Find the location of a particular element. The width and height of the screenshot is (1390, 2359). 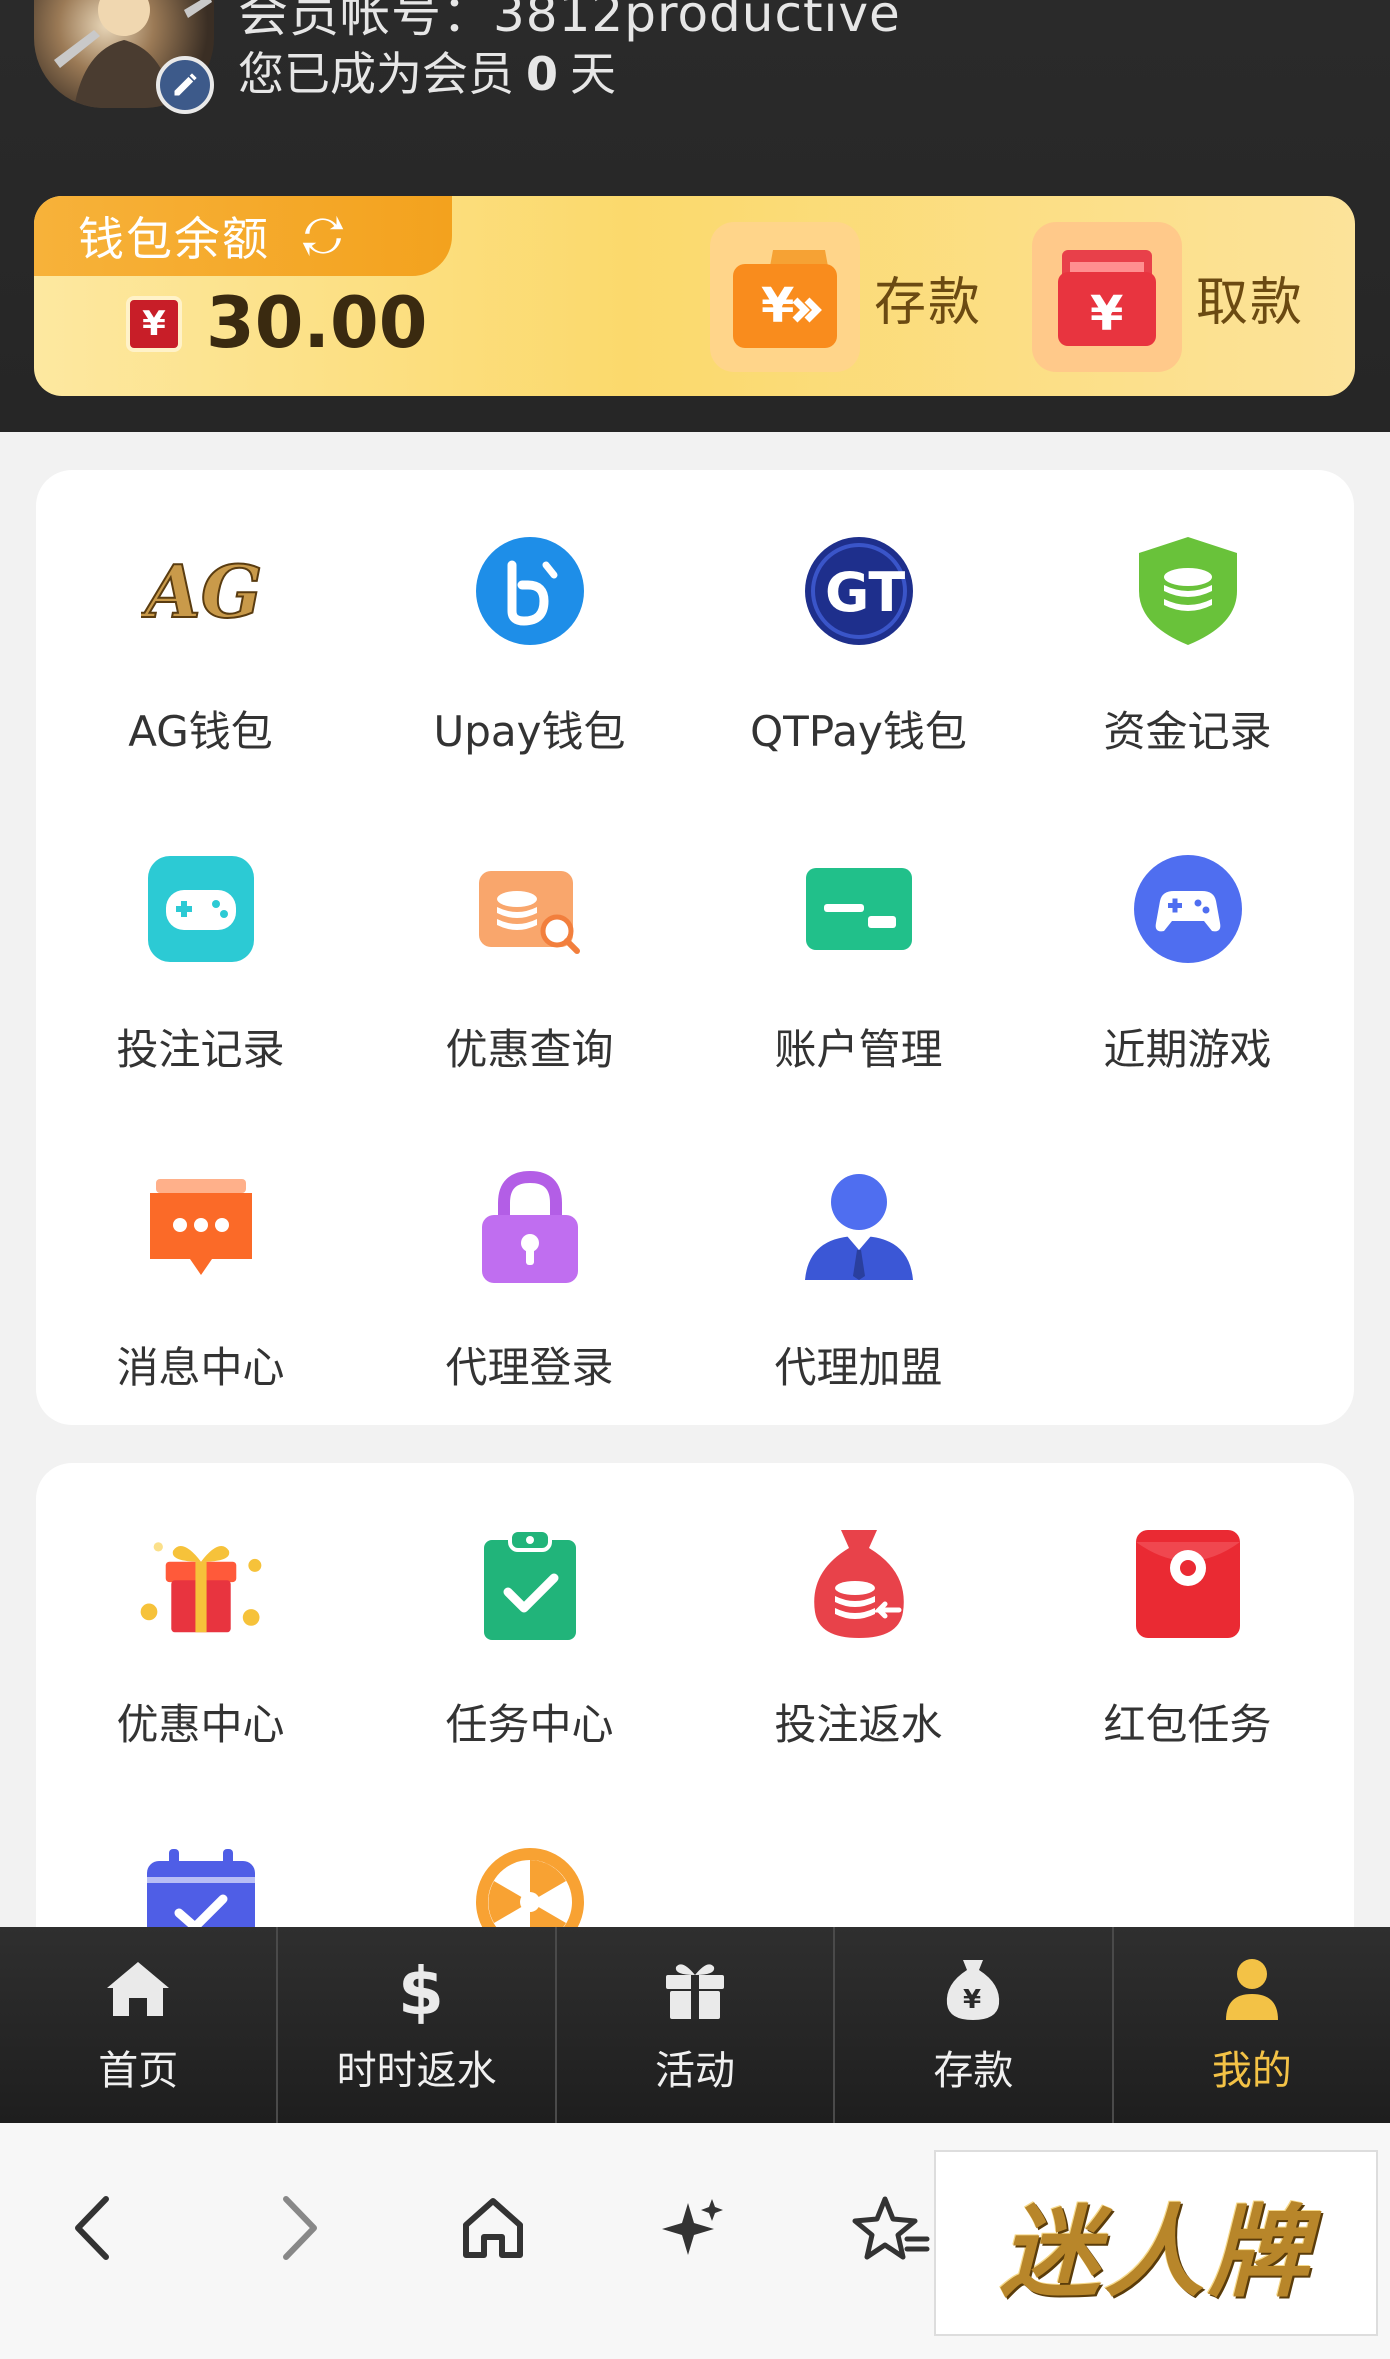

menu-item-agent-join: 代理加盟 is located at coordinates (858, 1278).